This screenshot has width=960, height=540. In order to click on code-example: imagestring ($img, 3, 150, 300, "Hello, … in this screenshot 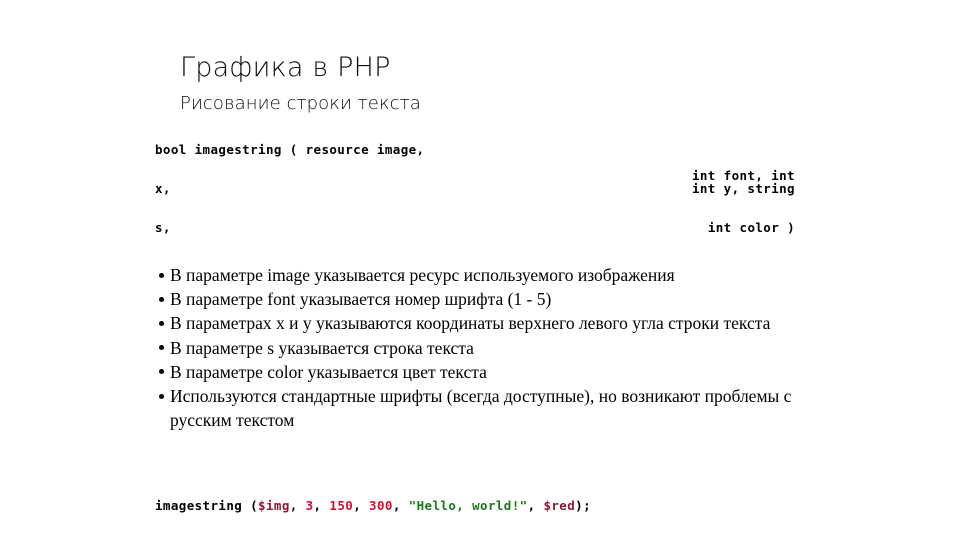, I will do `click(373, 505)`.